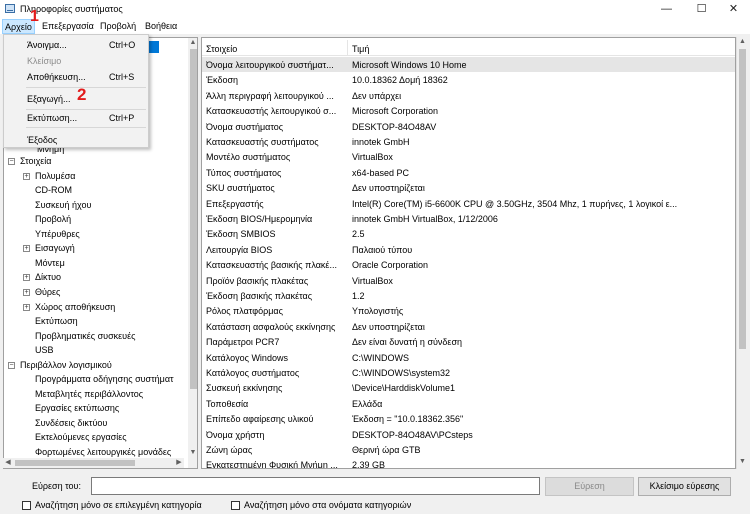  What do you see at coordinates (57, 234) in the screenshot?
I see `tree-item: Υπέρυθρες` at bounding box center [57, 234].